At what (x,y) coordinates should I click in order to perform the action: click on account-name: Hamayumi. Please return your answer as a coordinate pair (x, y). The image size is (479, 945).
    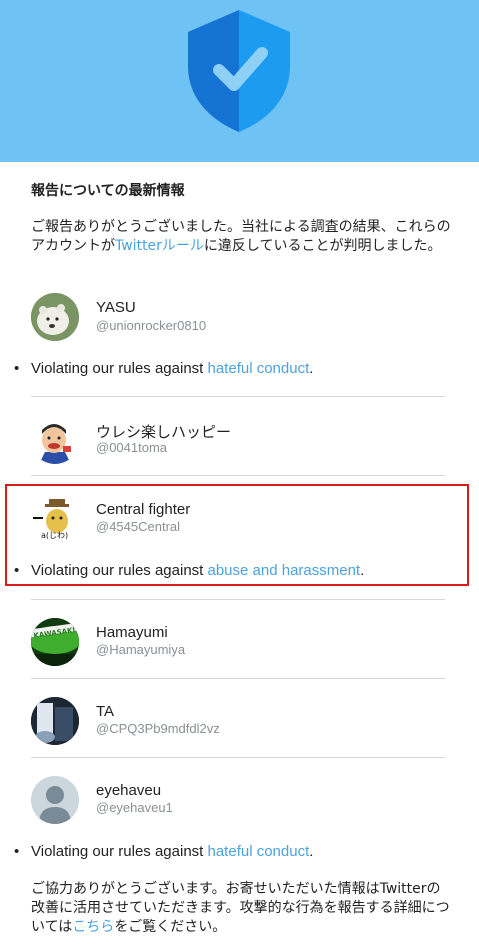
    Looking at the image, I should click on (132, 632).